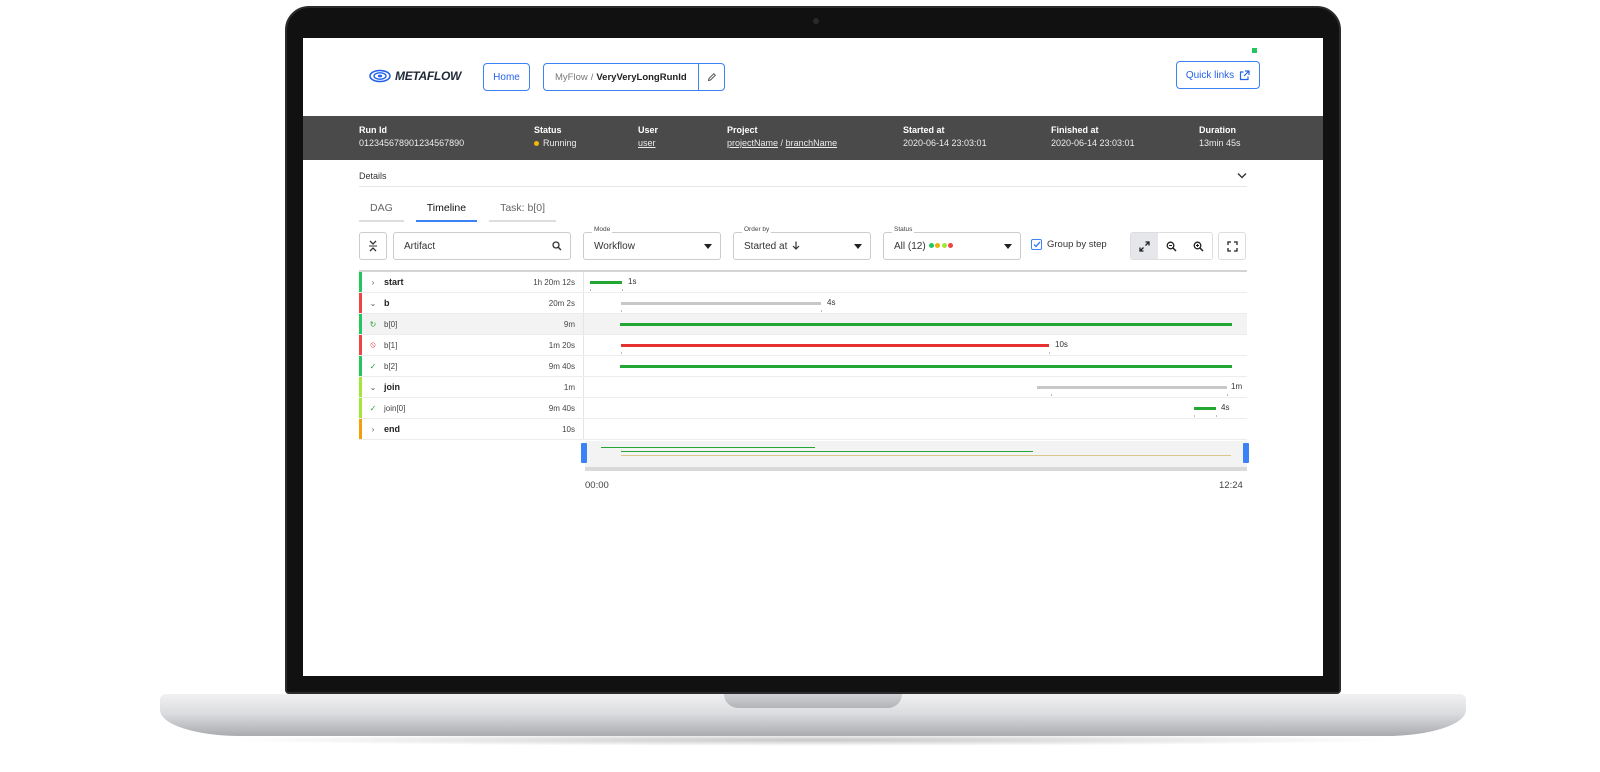  I want to click on timeline-minimap, so click(916, 454).